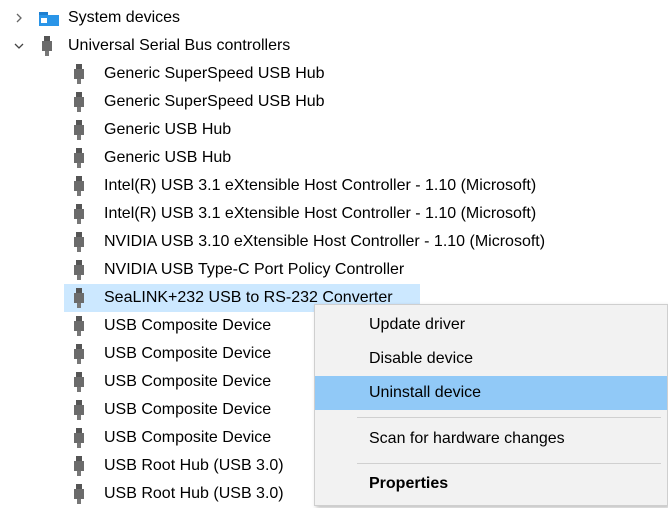  I want to click on menu-item-scan-hardware: Scan for hardware changes, so click(491, 439).